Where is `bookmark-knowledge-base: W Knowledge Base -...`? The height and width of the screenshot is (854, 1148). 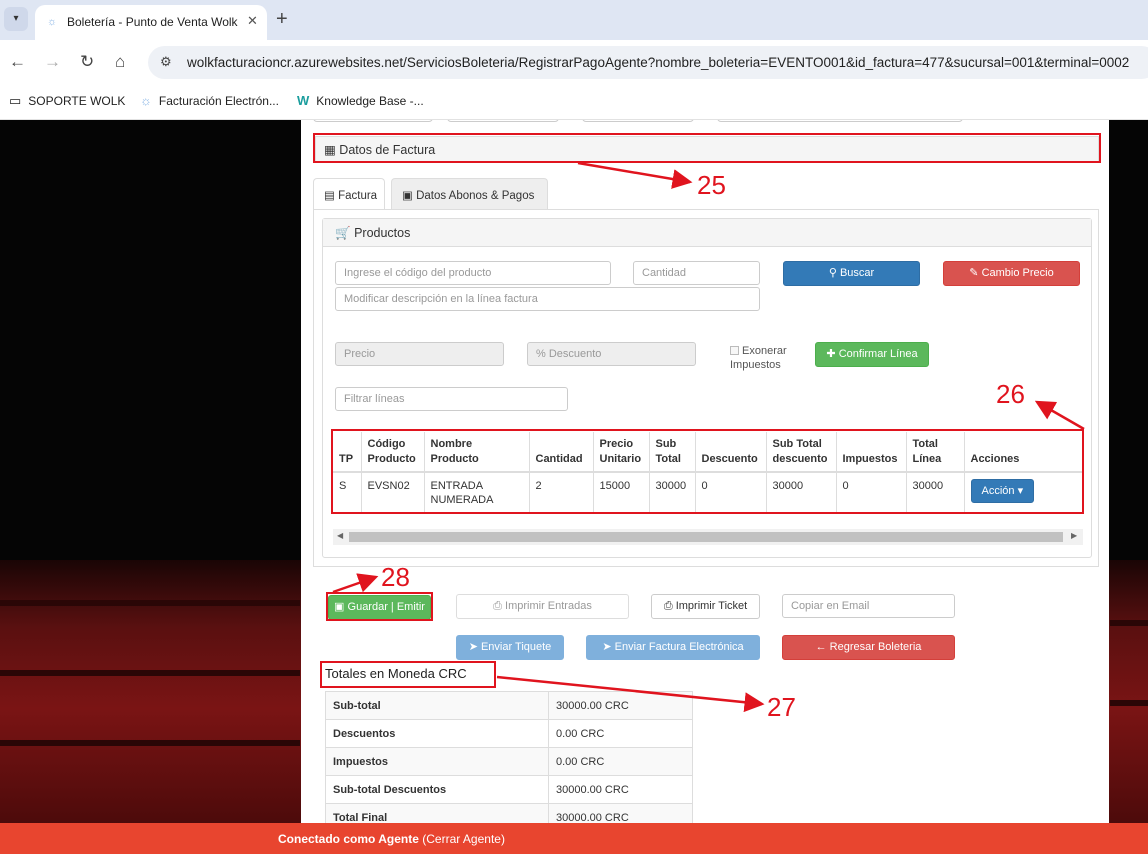
bookmark-knowledge-base: W Knowledge Base -... is located at coordinates (360, 100).